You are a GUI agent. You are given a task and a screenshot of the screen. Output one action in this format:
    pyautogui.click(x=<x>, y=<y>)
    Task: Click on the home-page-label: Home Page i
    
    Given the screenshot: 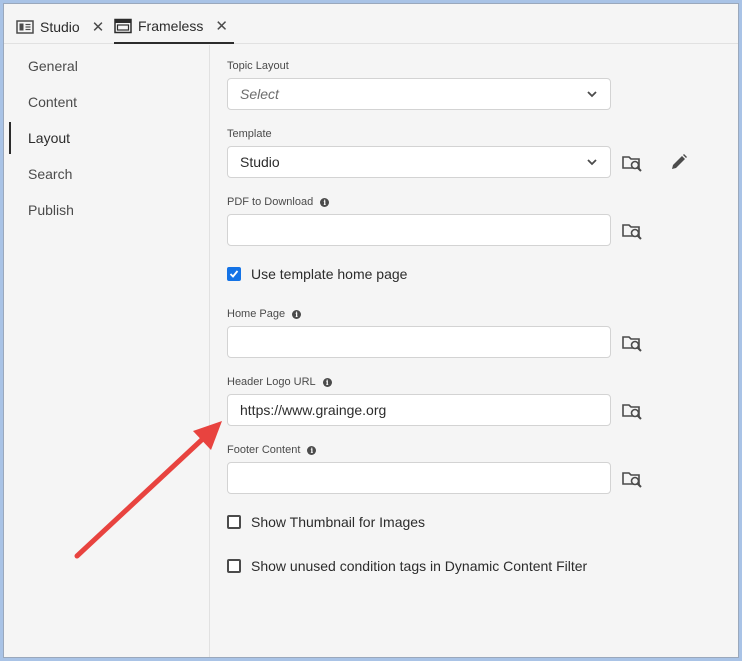 What is the action you would take?
    pyautogui.click(x=264, y=314)
    